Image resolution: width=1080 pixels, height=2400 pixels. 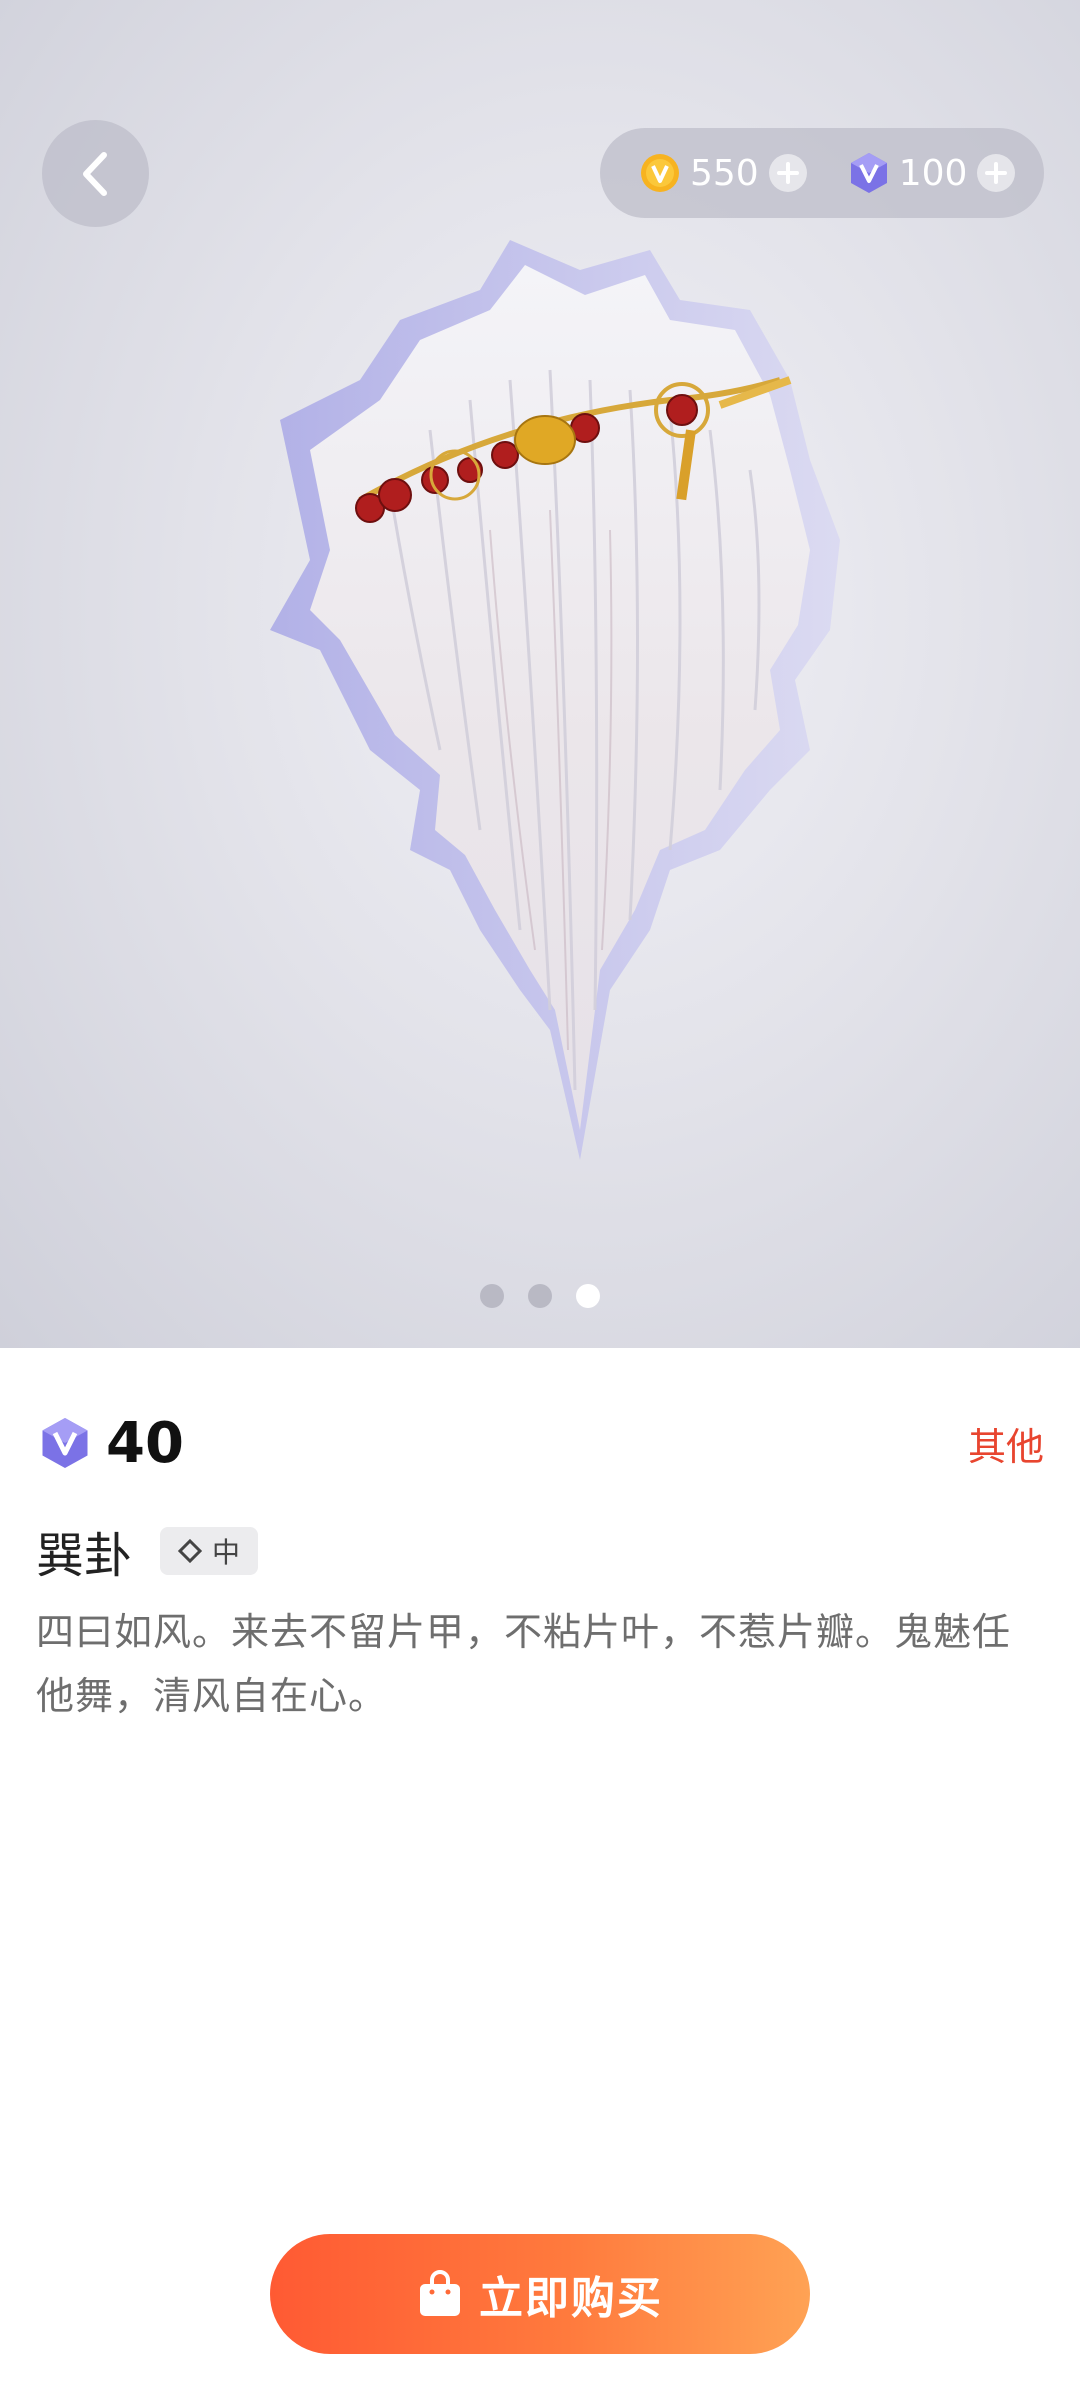 What do you see at coordinates (440, 2293) in the screenshot?
I see `shopping-bag-icon` at bounding box center [440, 2293].